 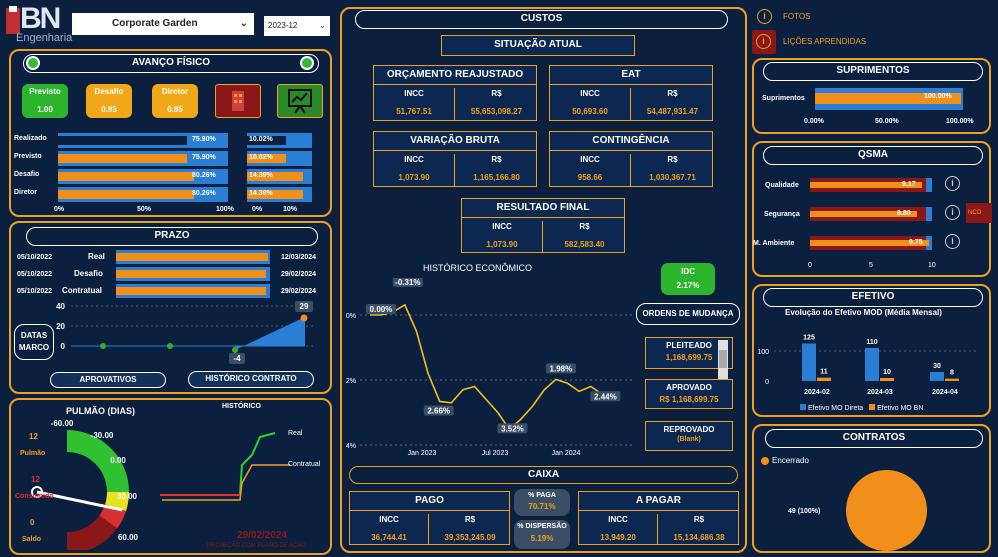 I want to click on pago-box: PAGO INCC 36,744.41 R$ 39,353,245.09, so click(x=429, y=518).